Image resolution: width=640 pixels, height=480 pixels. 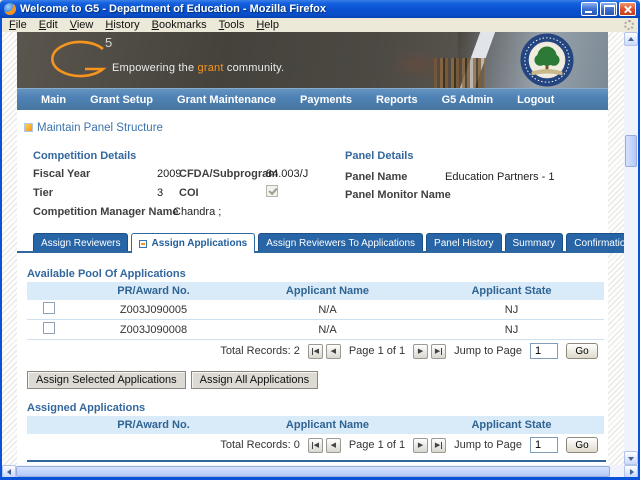 What do you see at coordinates (226, 100) in the screenshot?
I see `nav-grant-maintenance: Grant Maintenance` at bounding box center [226, 100].